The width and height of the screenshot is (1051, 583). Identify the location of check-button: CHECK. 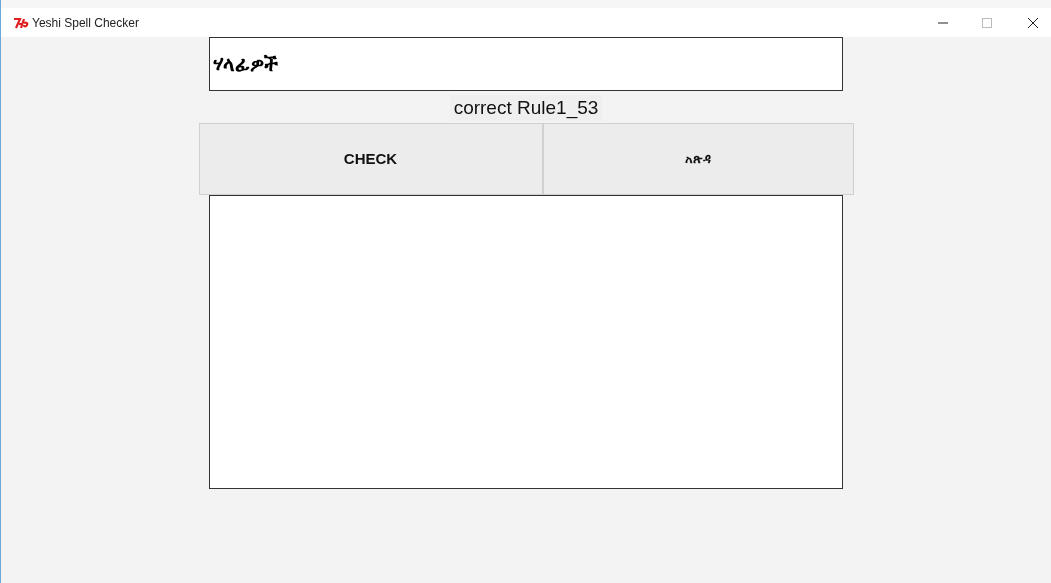
(370, 159).